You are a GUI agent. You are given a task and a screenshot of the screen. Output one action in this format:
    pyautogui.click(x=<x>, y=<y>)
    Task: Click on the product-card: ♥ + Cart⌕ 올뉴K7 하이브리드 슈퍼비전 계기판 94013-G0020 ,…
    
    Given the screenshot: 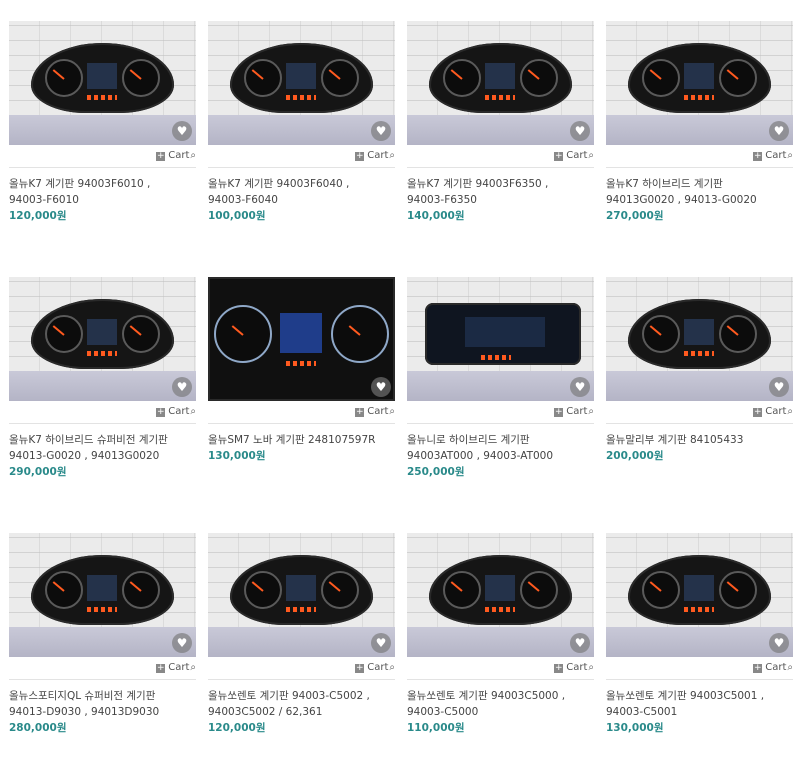 What is the action you would take?
    pyautogui.click(x=102, y=378)
    